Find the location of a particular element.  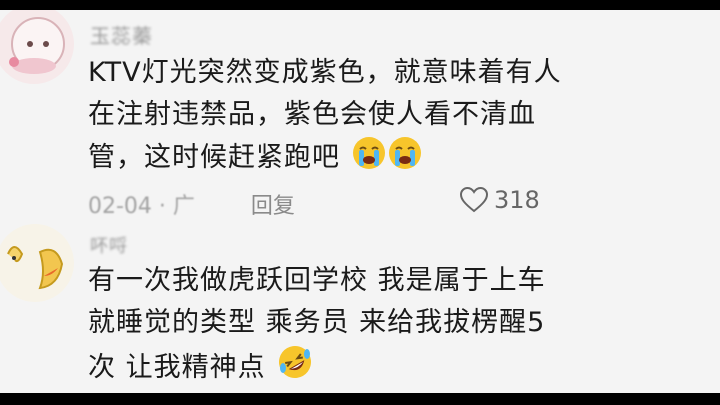

comment-date: 02-04 · 广 is located at coordinates (141, 206).